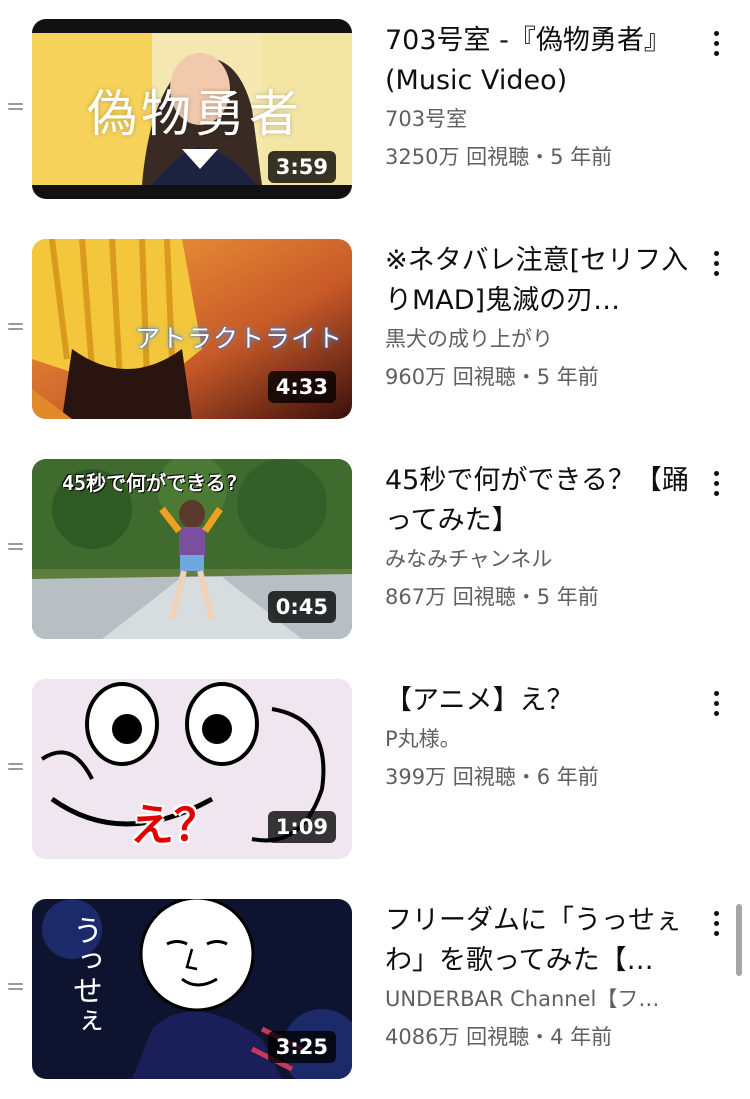 The image size is (750, 1099). Describe the element at coordinates (492, 377) in the screenshot. I see `video-meta: 960万 回視聴・5 年前` at that location.